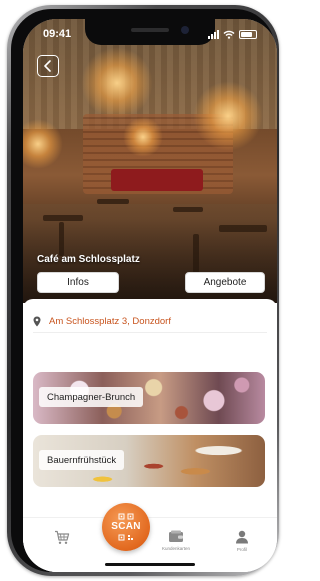 This screenshot has width=320, height=581. I want to click on shopping-cart-icon, so click(62, 537).